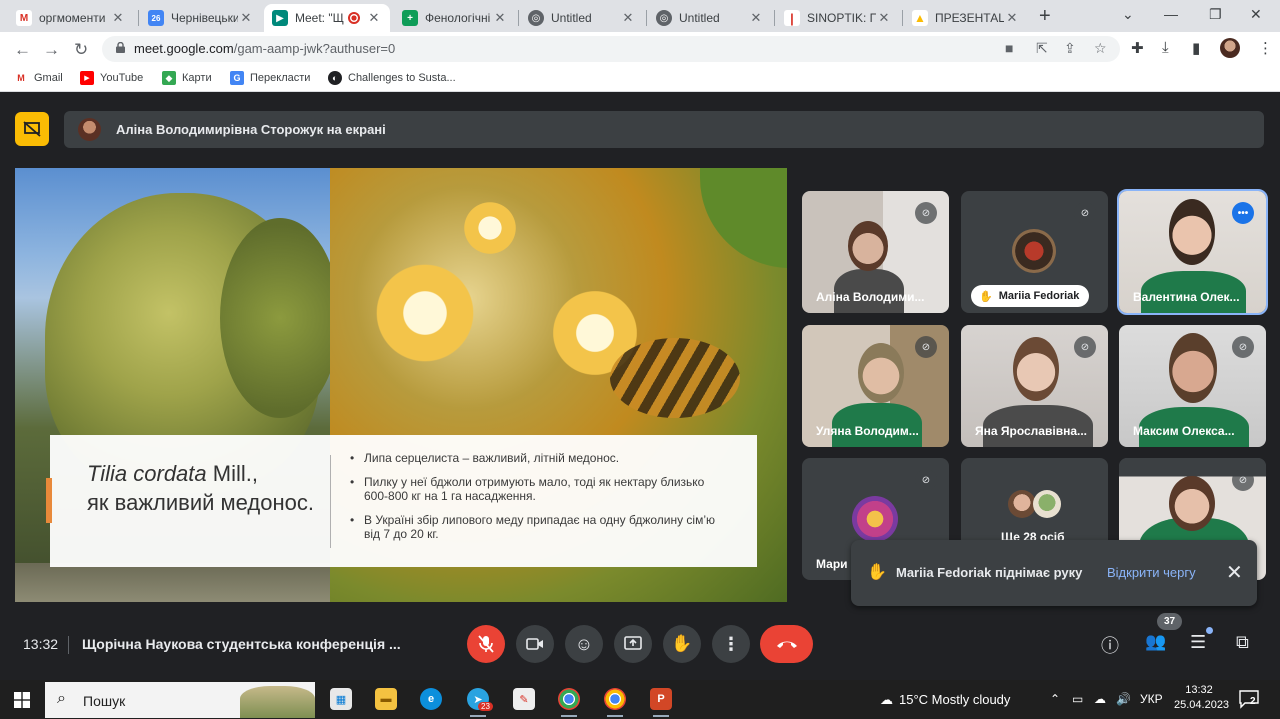 The width and height of the screenshot is (1280, 719). Describe the element at coordinates (180, 700) in the screenshot. I see `taskbar-search: ⌕ Пошук` at that location.